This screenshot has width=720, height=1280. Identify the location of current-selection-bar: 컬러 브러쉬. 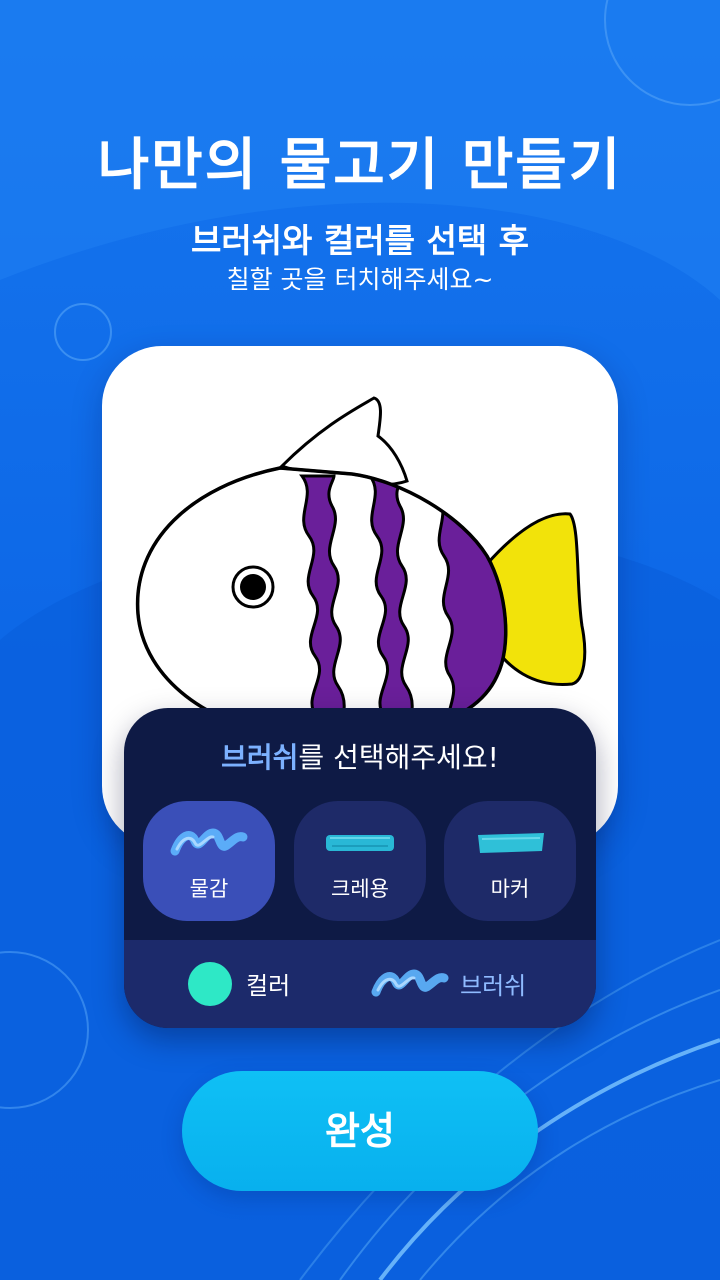
(360, 984).